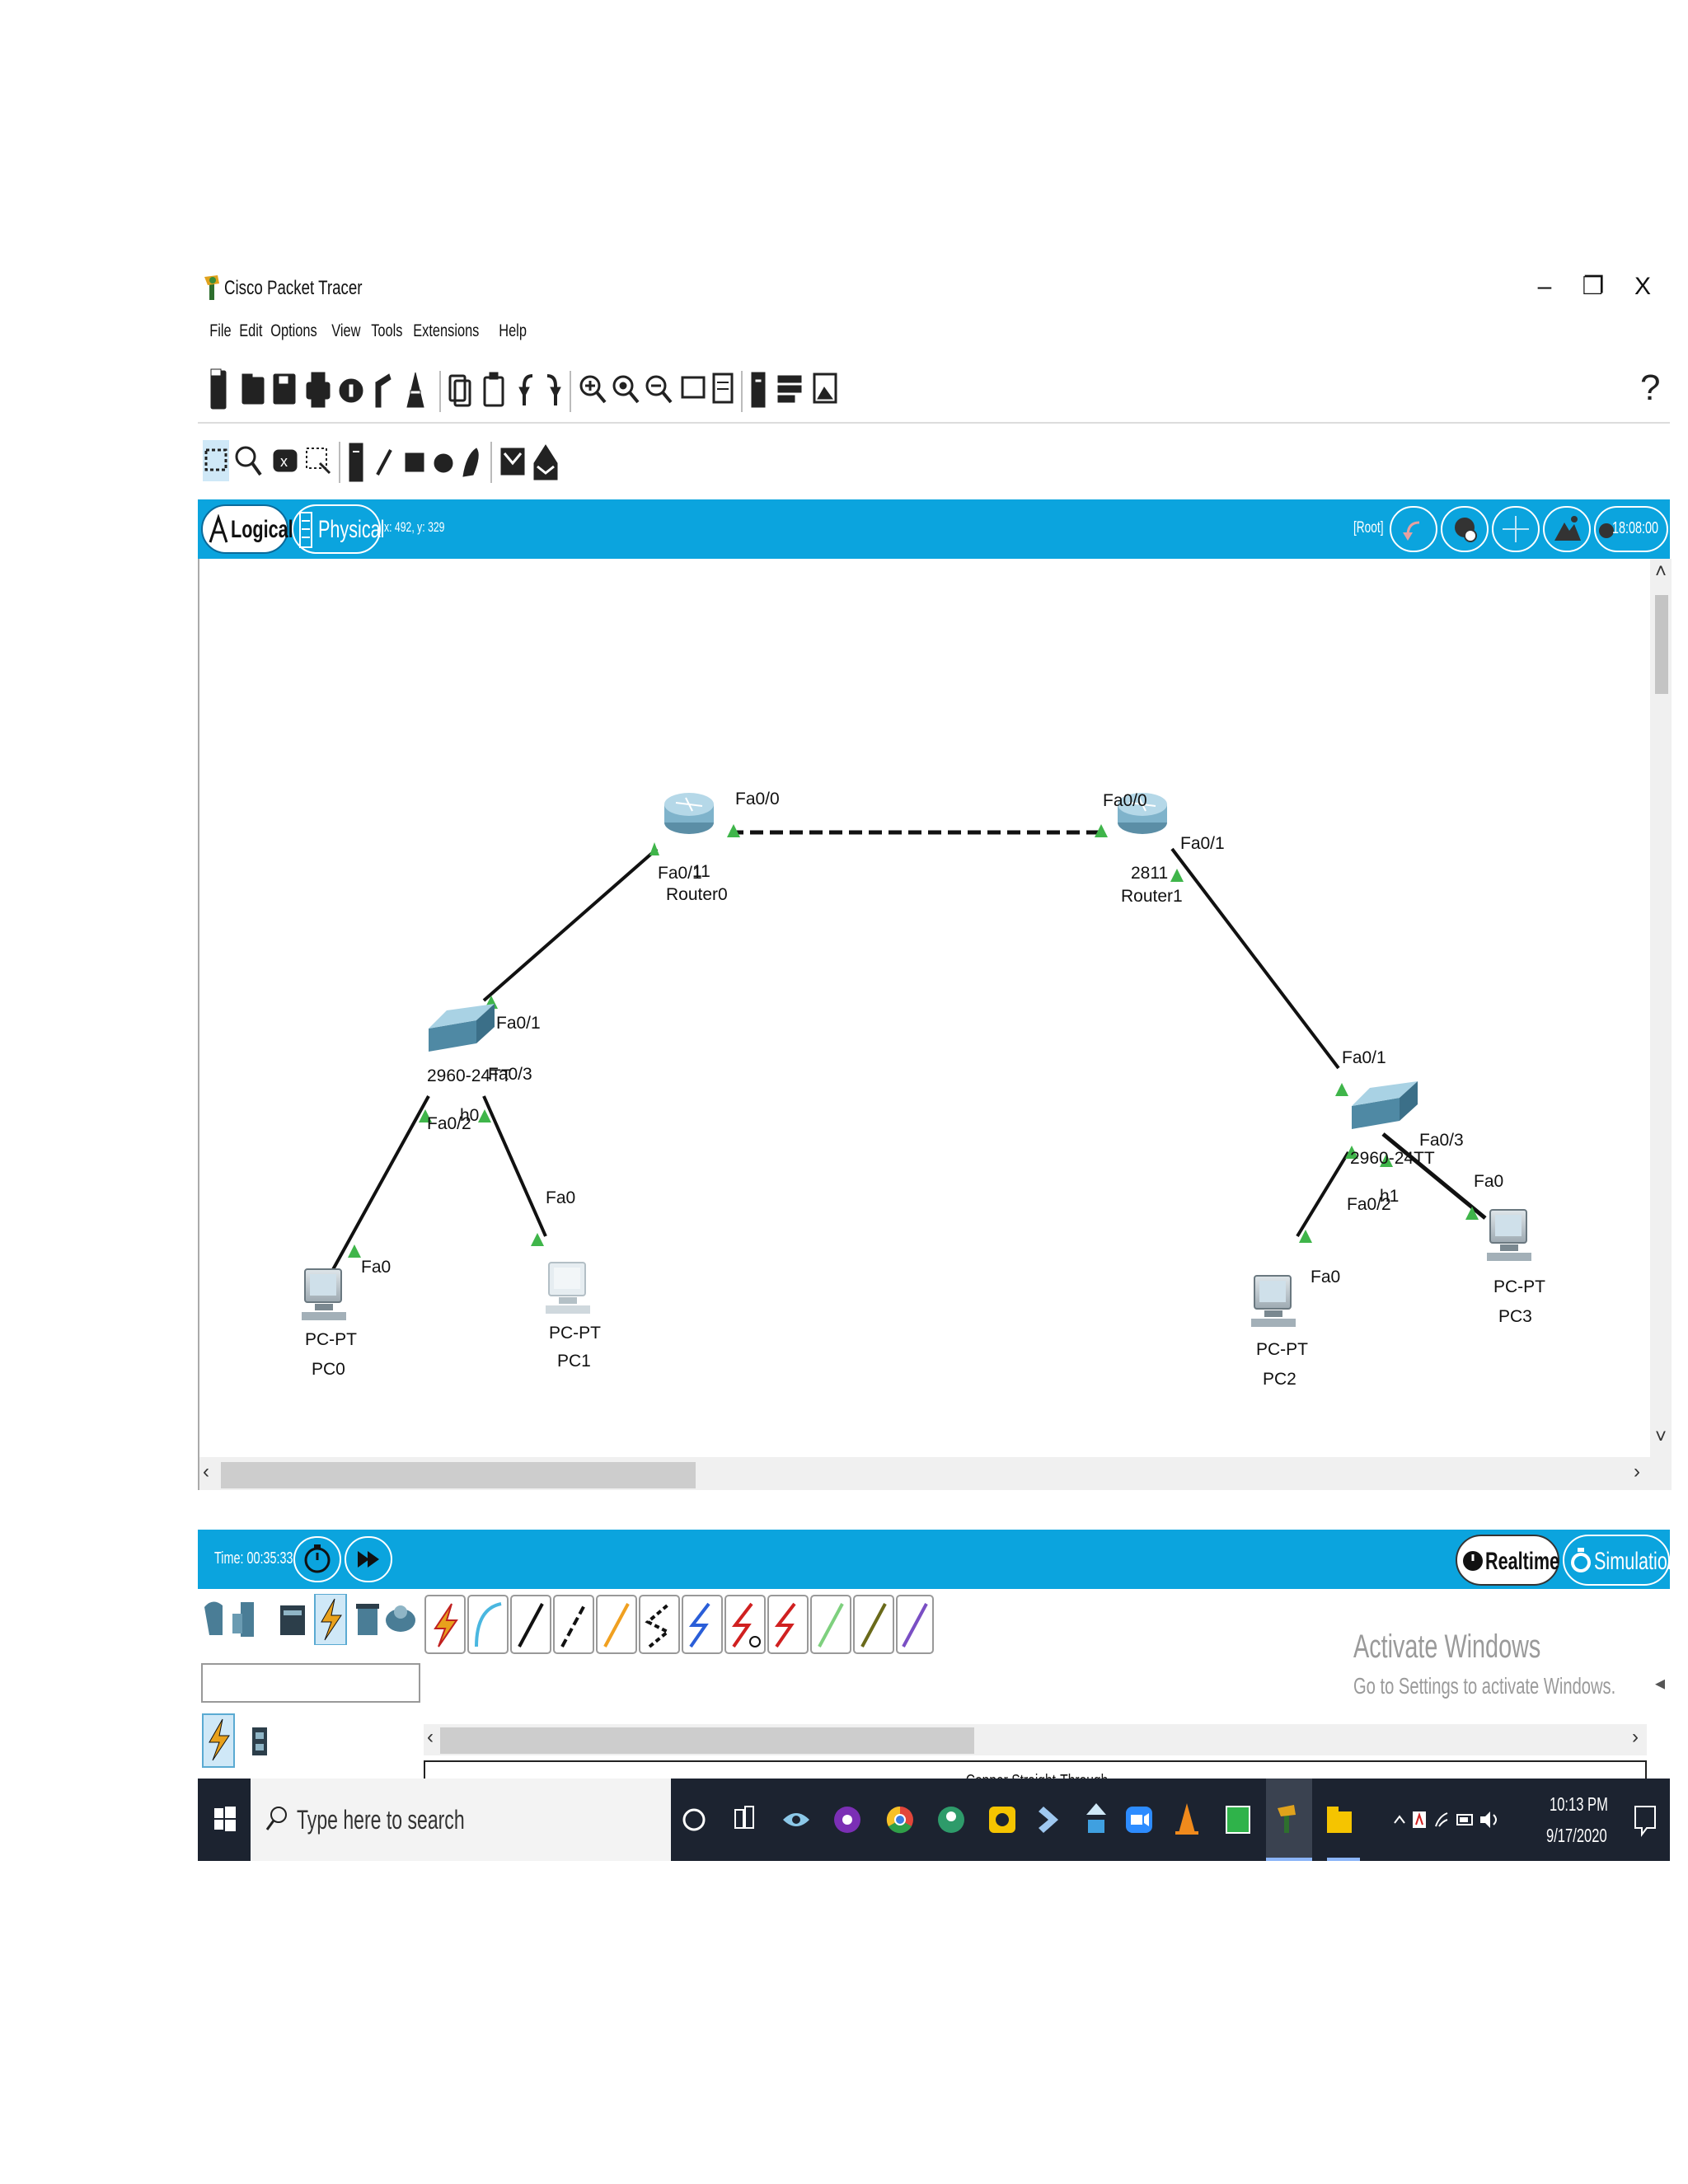 The height and width of the screenshot is (2184, 1688). What do you see at coordinates (460, 390) in the screenshot?
I see `copy-icon` at bounding box center [460, 390].